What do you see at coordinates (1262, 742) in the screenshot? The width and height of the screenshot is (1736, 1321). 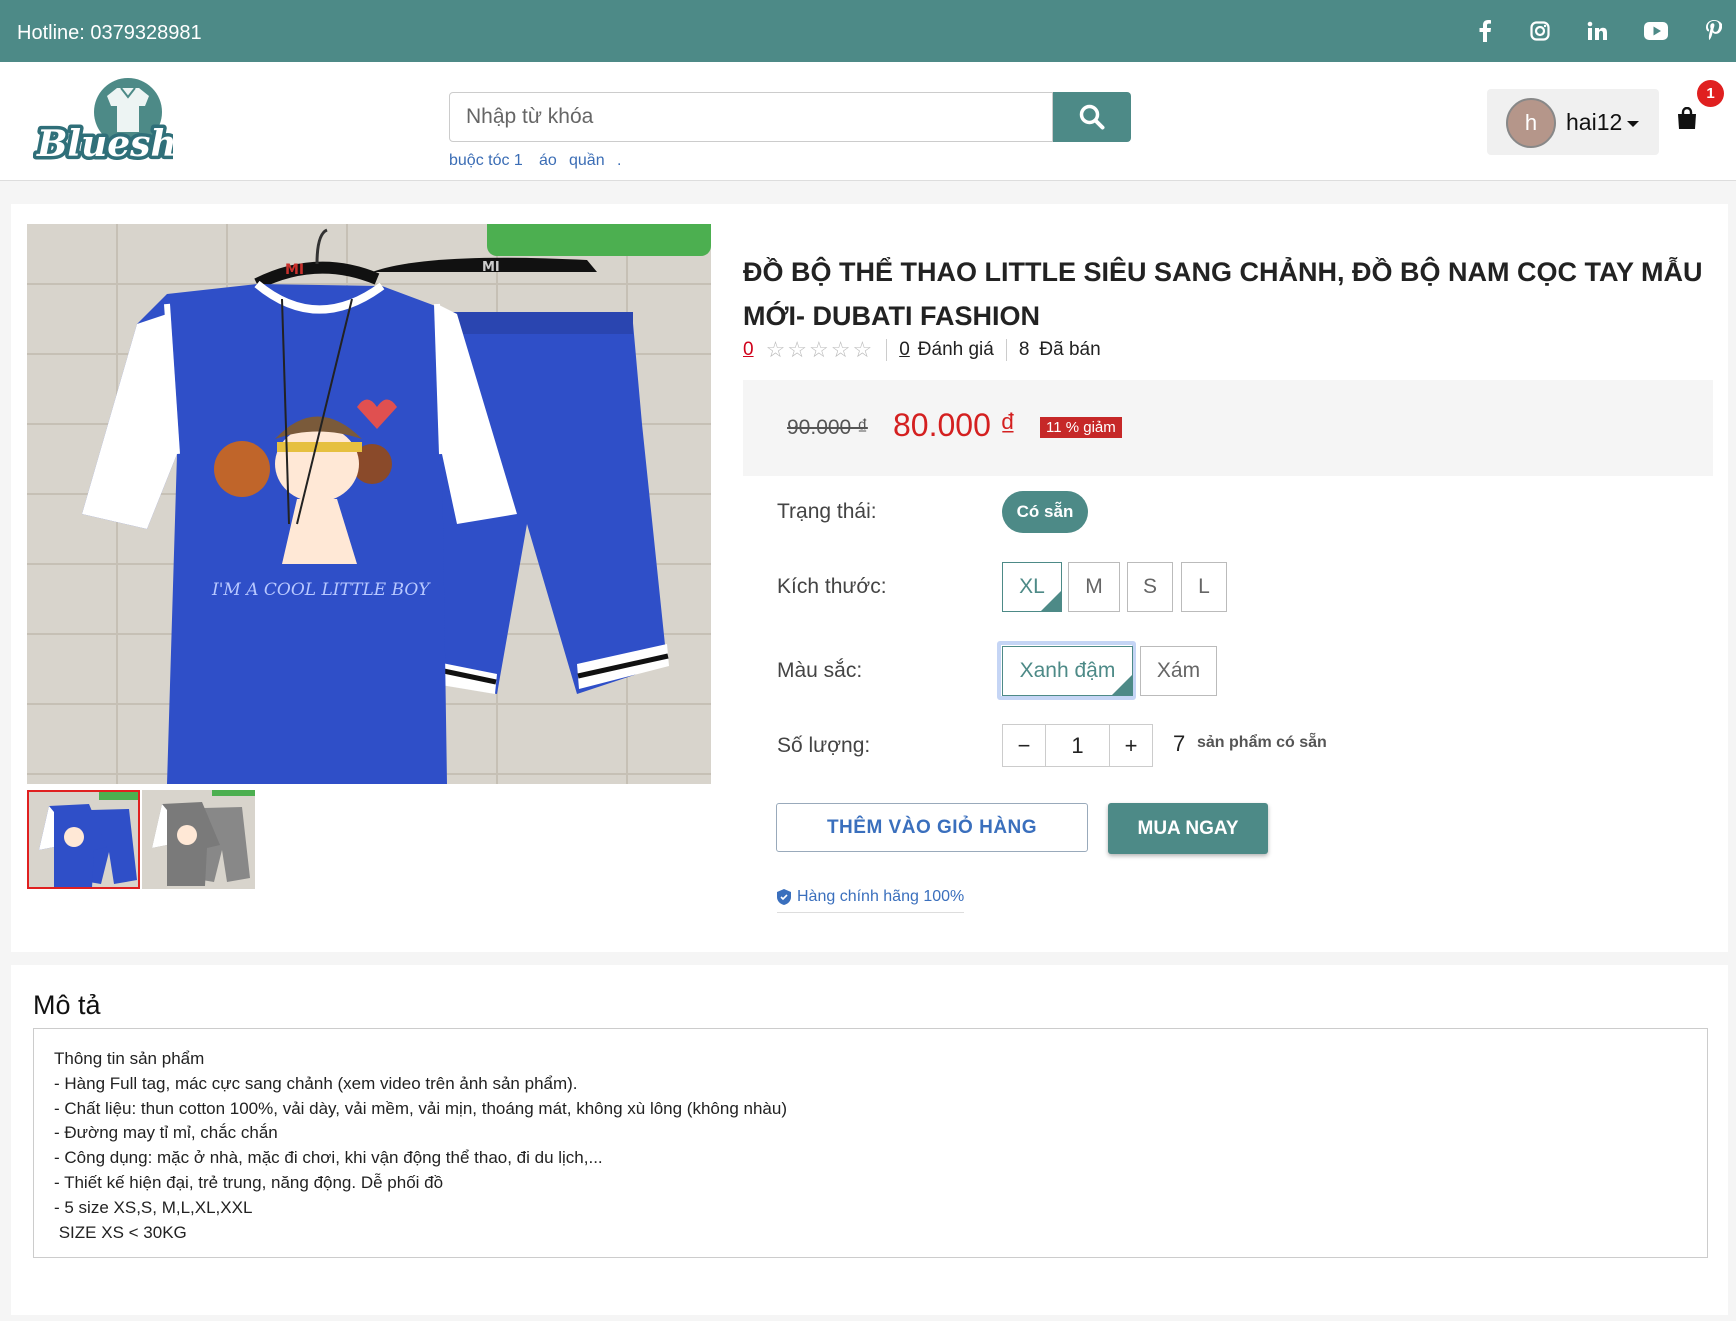 I see `stock-label: sản phẩm có sẵn` at bounding box center [1262, 742].